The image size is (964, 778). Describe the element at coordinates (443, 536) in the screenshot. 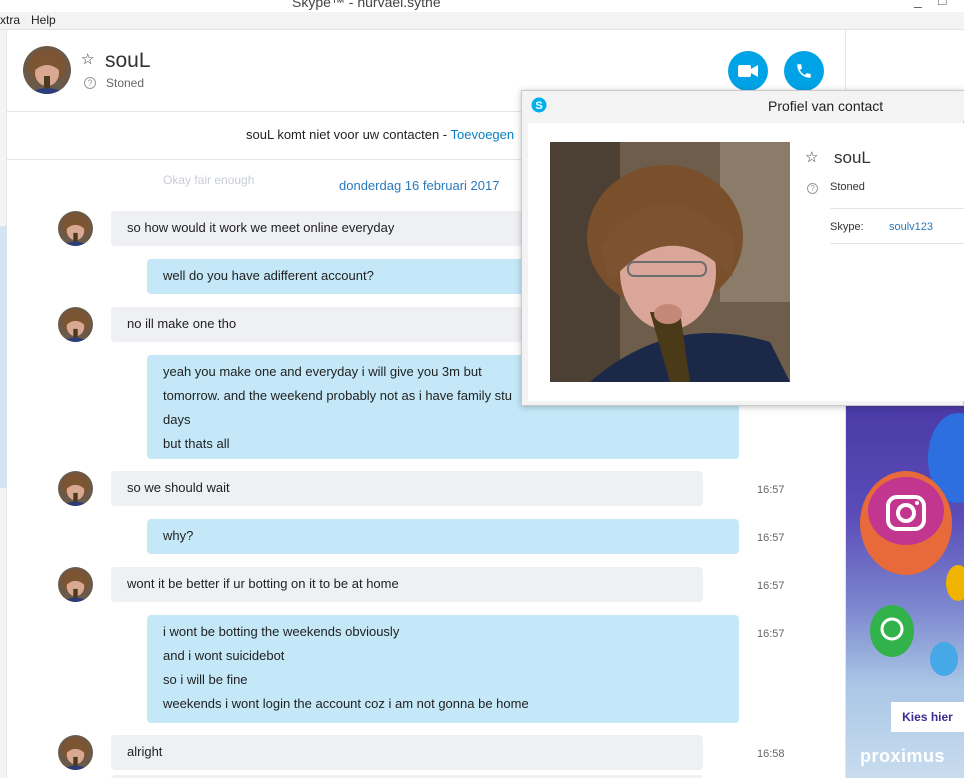

I see `message-outgoing: why?` at that location.